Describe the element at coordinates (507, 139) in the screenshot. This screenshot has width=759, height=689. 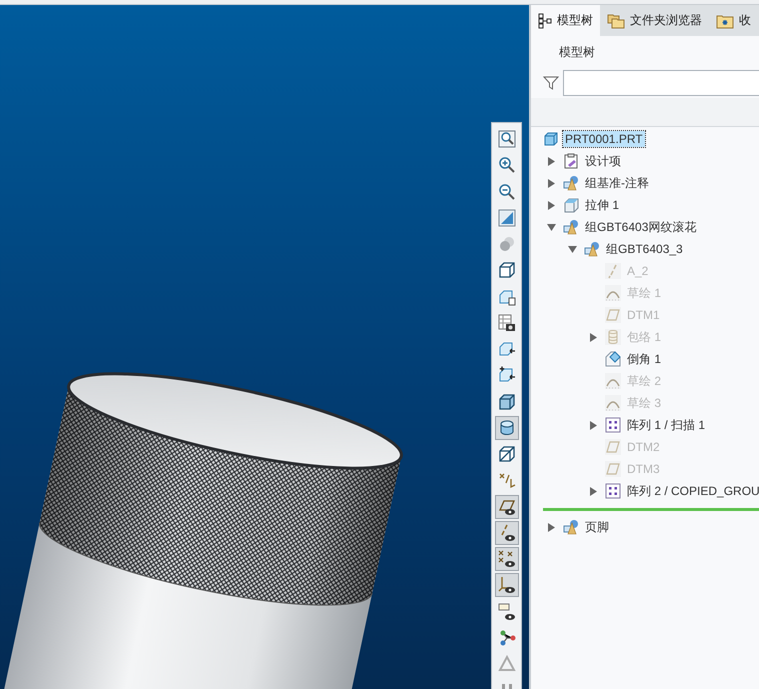
I see `zoom-fit-icon` at that location.